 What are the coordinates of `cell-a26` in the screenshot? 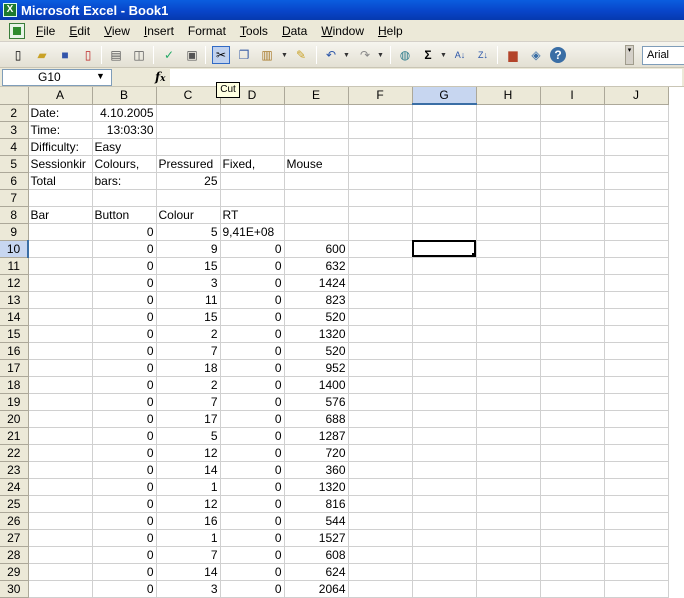 It's located at (60, 521).